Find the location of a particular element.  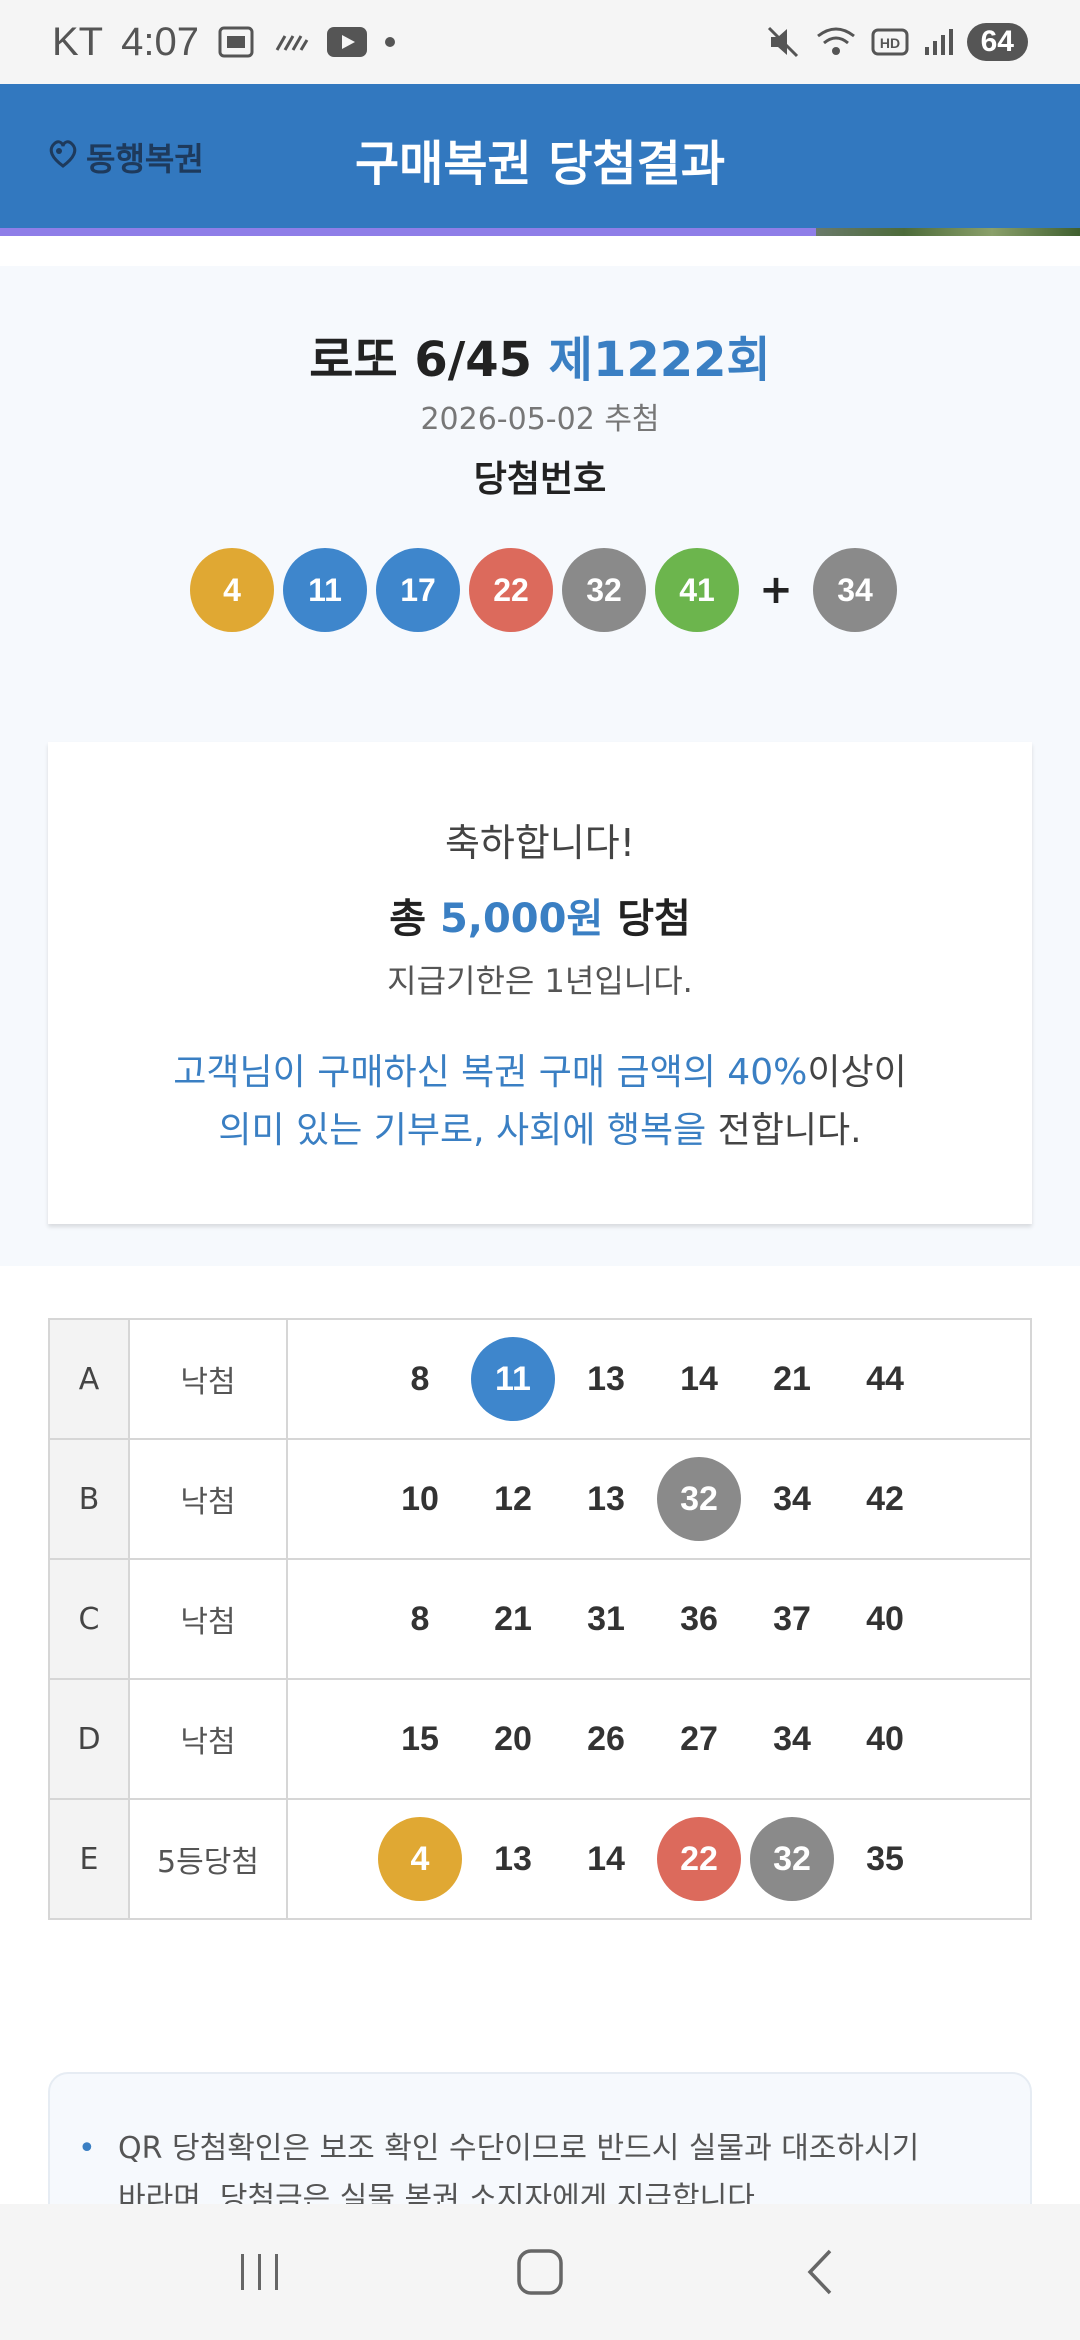

game-number: 27 is located at coordinates (699, 1738).